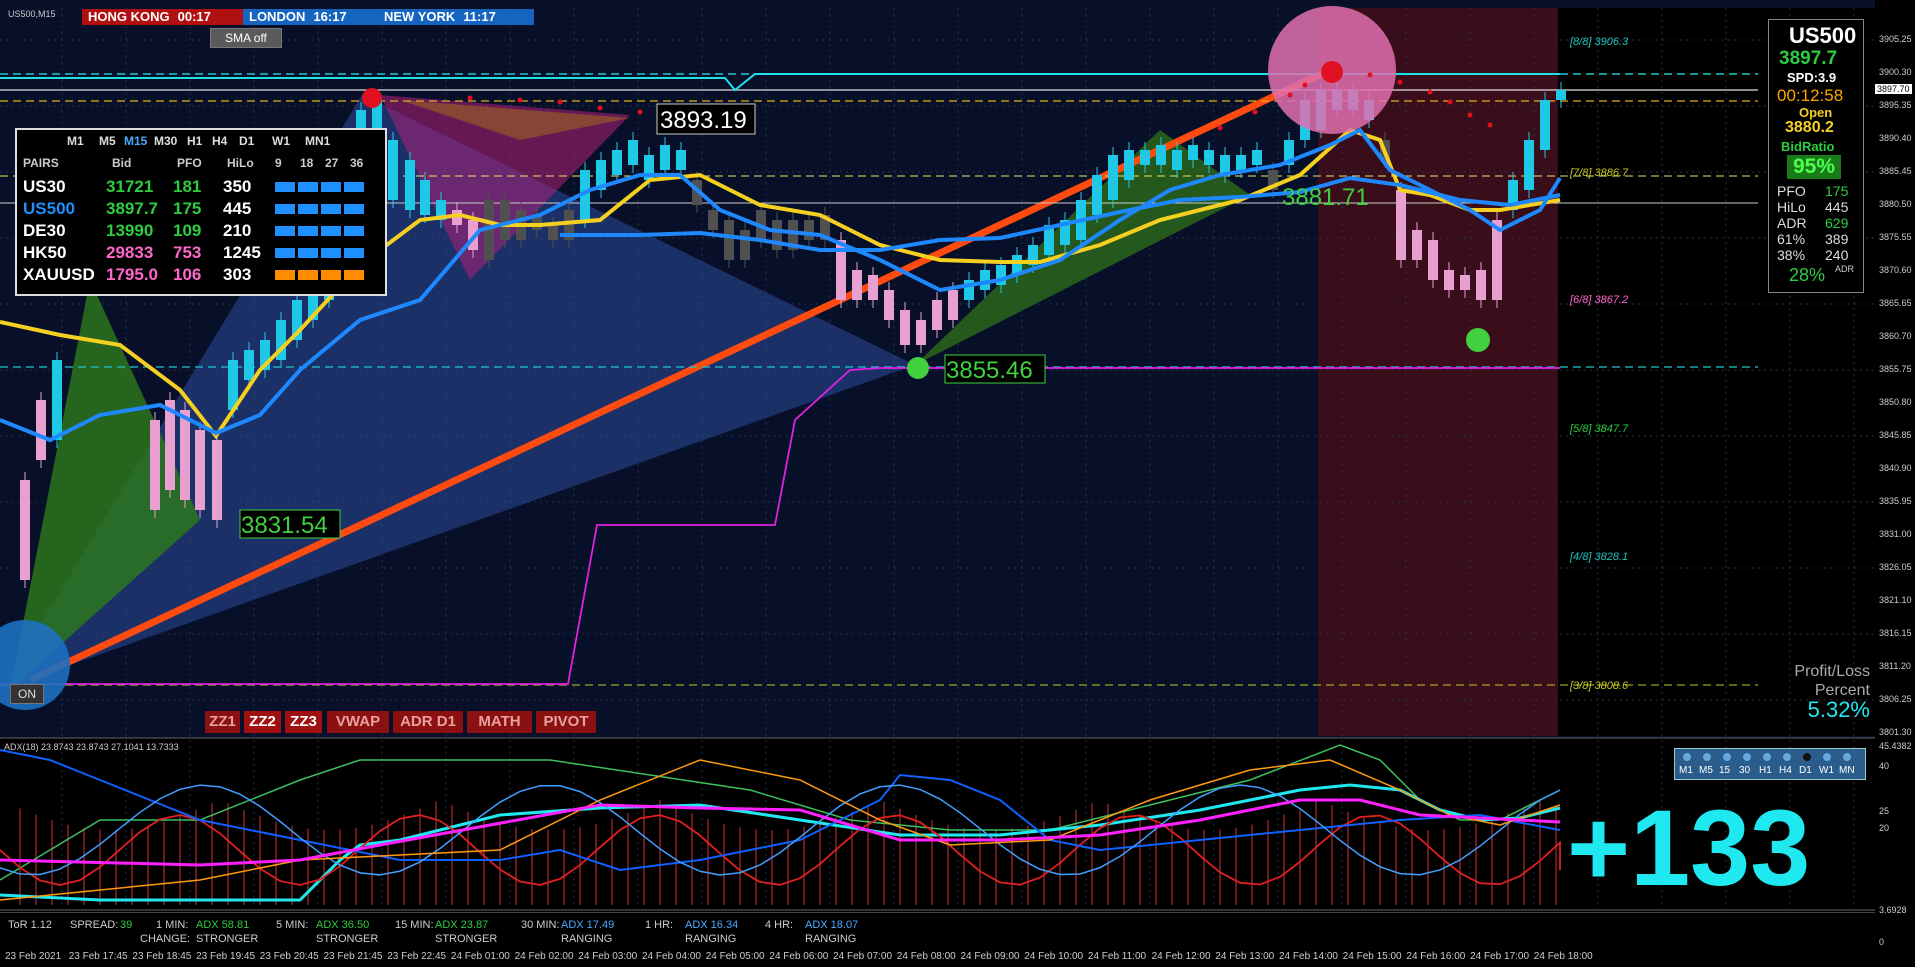 The height and width of the screenshot is (967, 1915). Describe the element at coordinates (1847, 770) in the screenshot. I see `tf-strip-mn: MN` at that location.